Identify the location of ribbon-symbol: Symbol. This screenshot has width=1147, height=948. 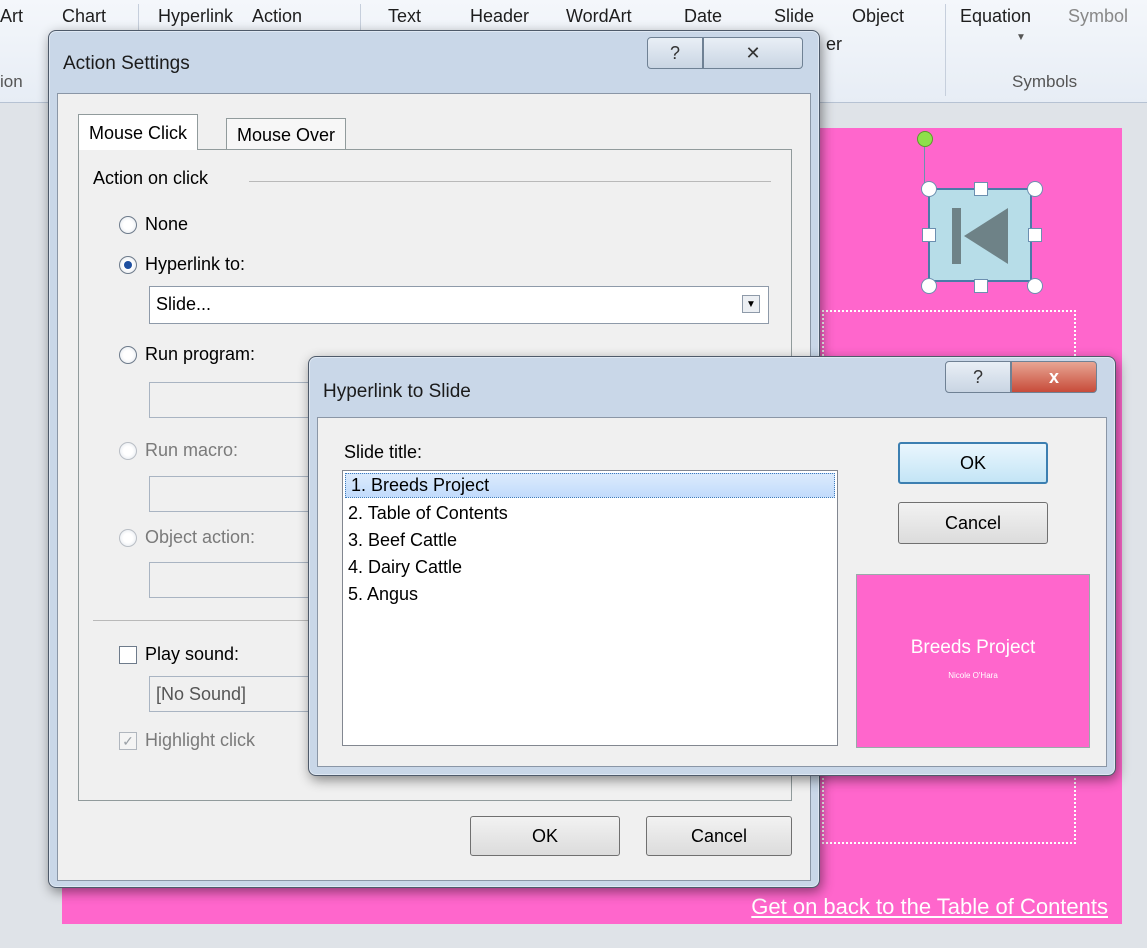
(1098, 16).